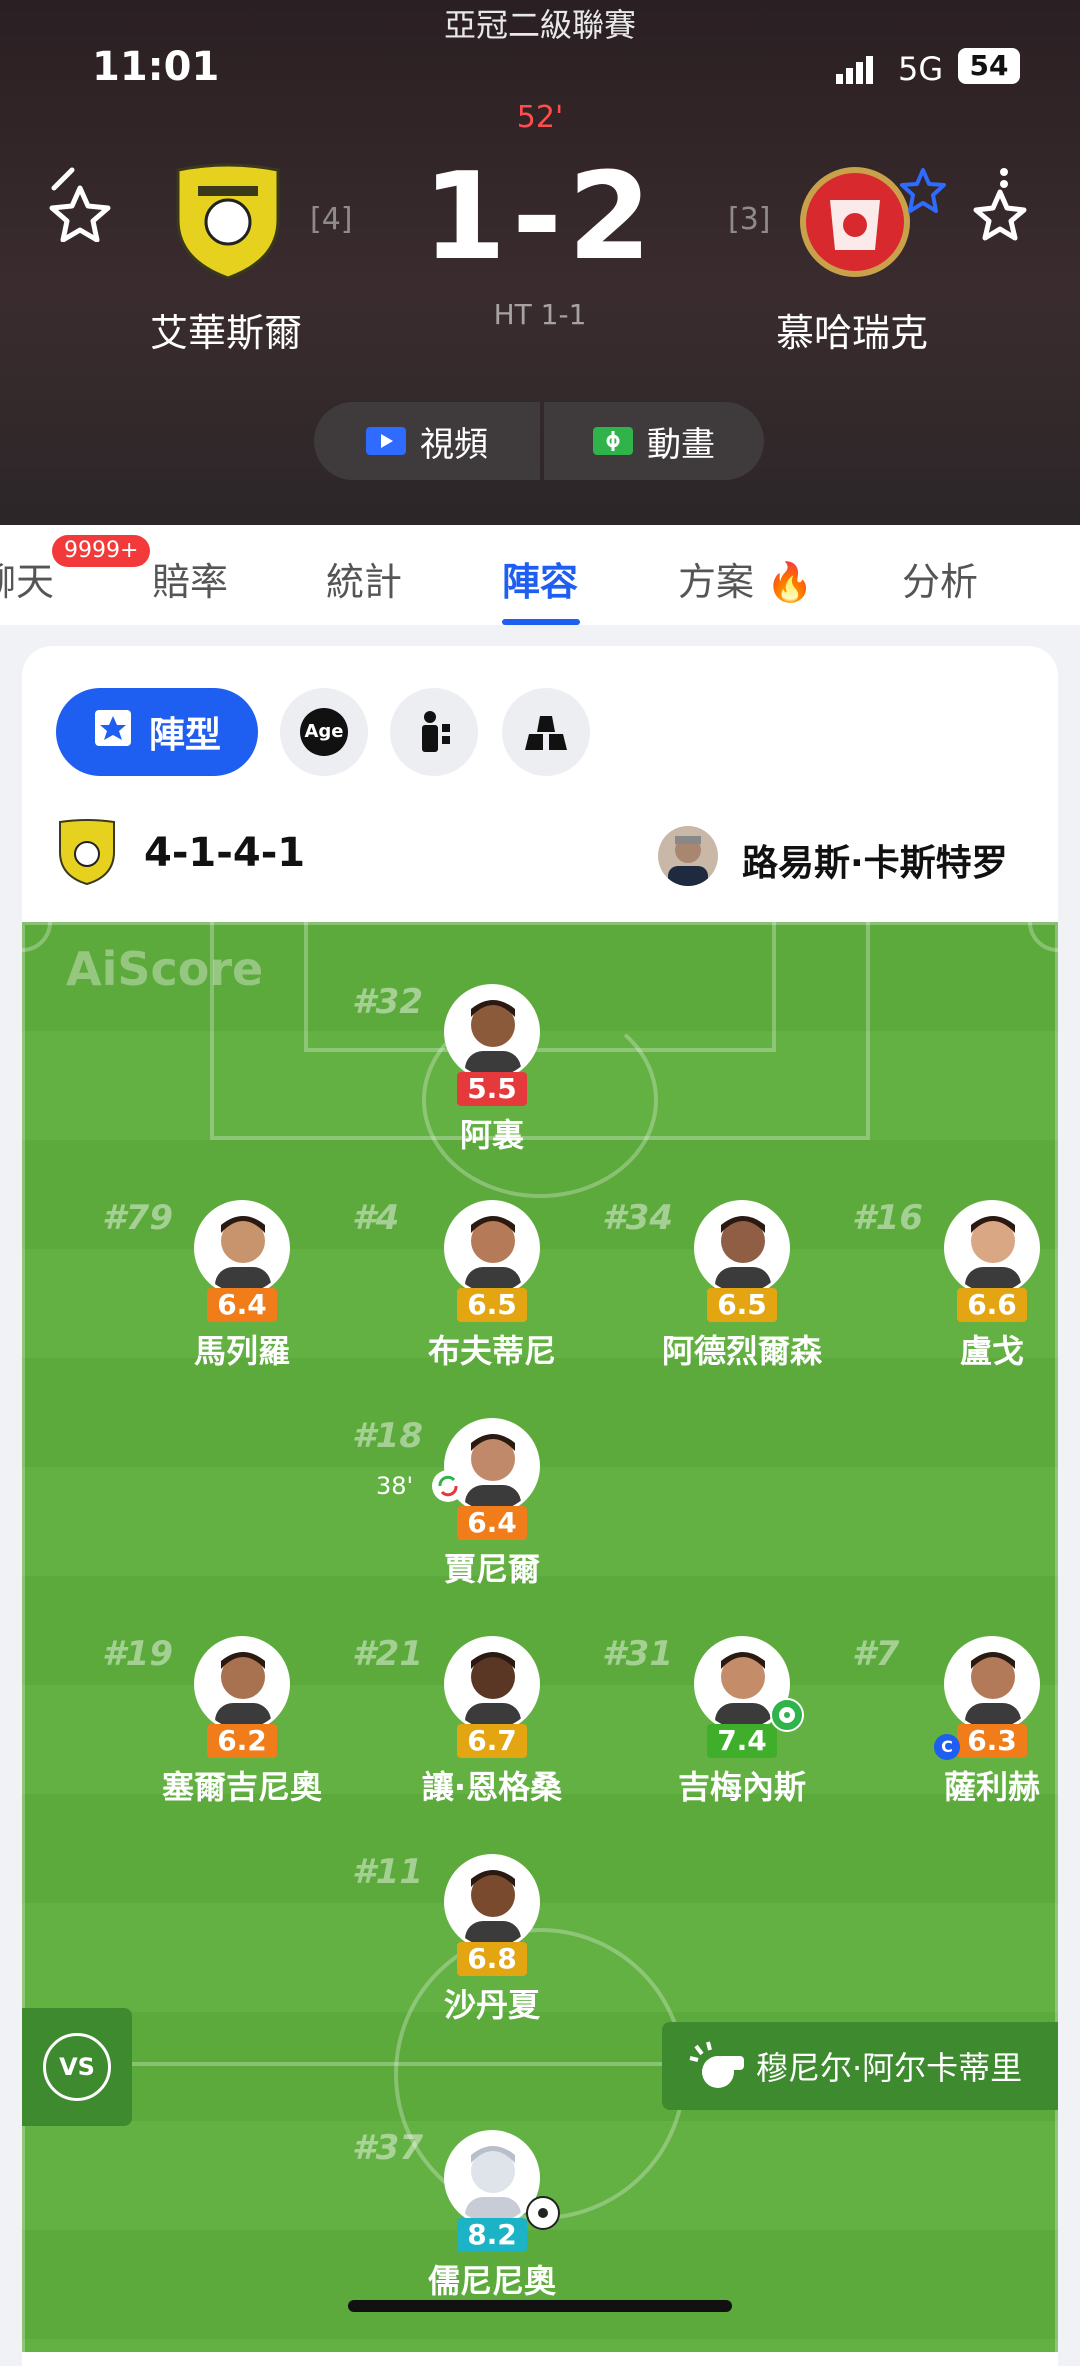 The width and height of the screenshot is (1080, 2366). I want to click on match-minute: 52', so click(540, 117).